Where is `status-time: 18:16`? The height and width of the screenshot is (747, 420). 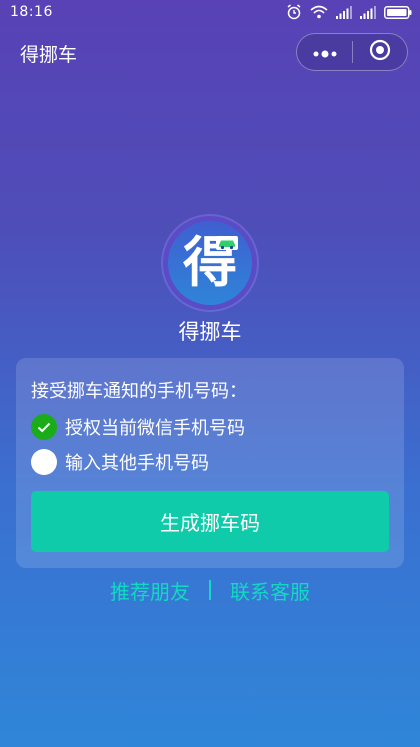
status-time: 18:16 is located at coordinates (31, 12).